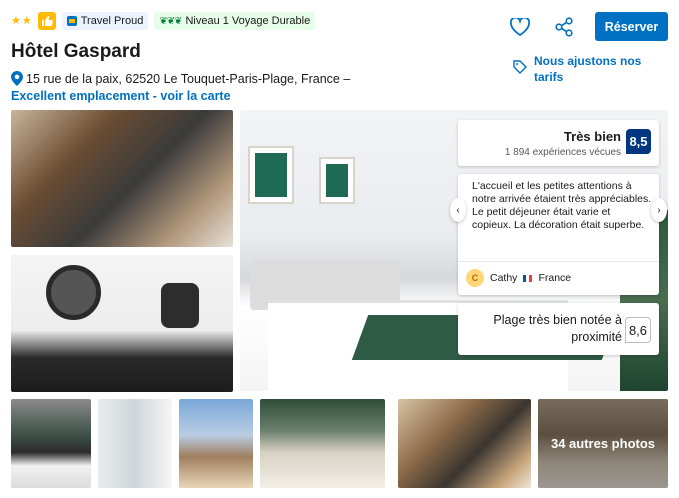 The width and height of the screenshot is (679, 498). What do you see at coordinates (71, 21) in the screenshot?
I see `travel-proud-icon` at bounding box center [71, 21].